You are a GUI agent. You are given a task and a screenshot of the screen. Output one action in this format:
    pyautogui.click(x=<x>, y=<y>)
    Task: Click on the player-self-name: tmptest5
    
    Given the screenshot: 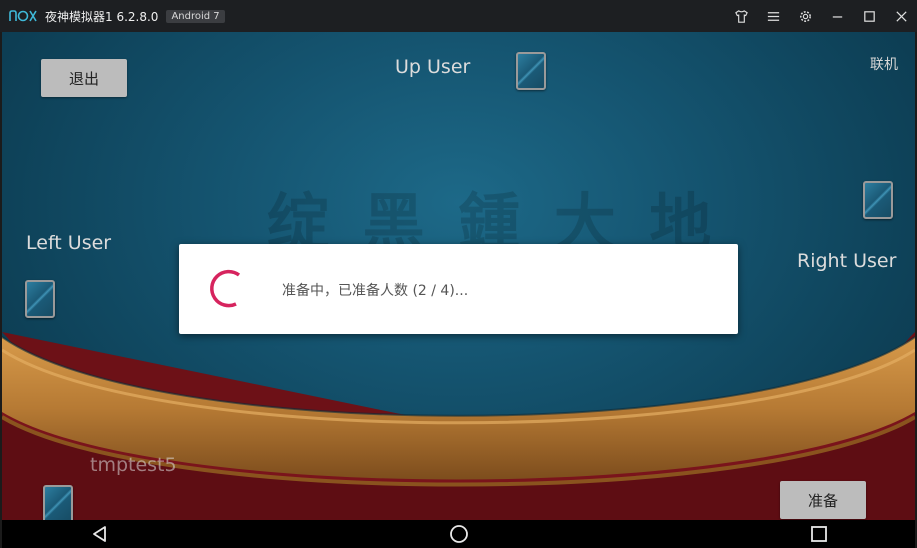 What is the action you would take?
    pyautogui.click(x=133, y=465)
    